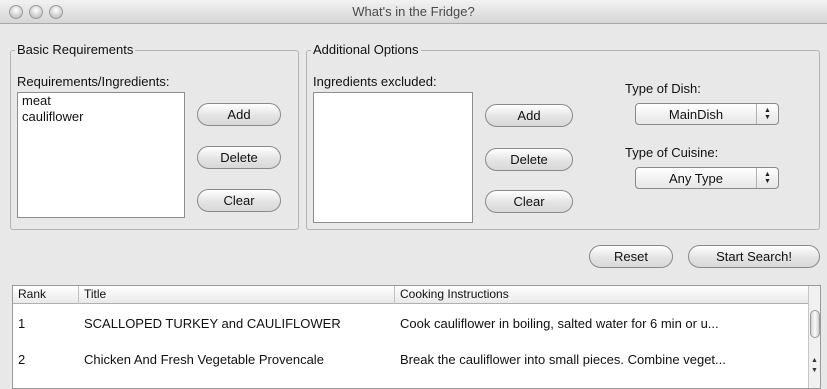 Image resolution: width=827 pixels, height=389 pixels. What do you see at coordinates (754, 256) in the screenshot?
I see `start-search-button: Start Search!` at bounding box center [754, 256].